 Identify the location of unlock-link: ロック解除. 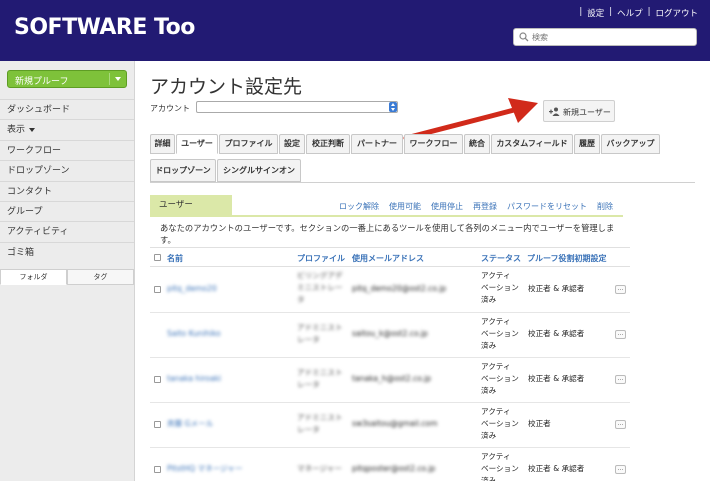
(359, 206).